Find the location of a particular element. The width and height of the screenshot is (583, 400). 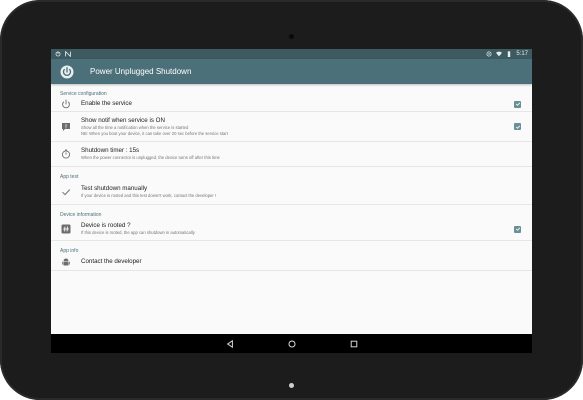

pref-title: Device is rooted ? is located at coordinates (106, 226).